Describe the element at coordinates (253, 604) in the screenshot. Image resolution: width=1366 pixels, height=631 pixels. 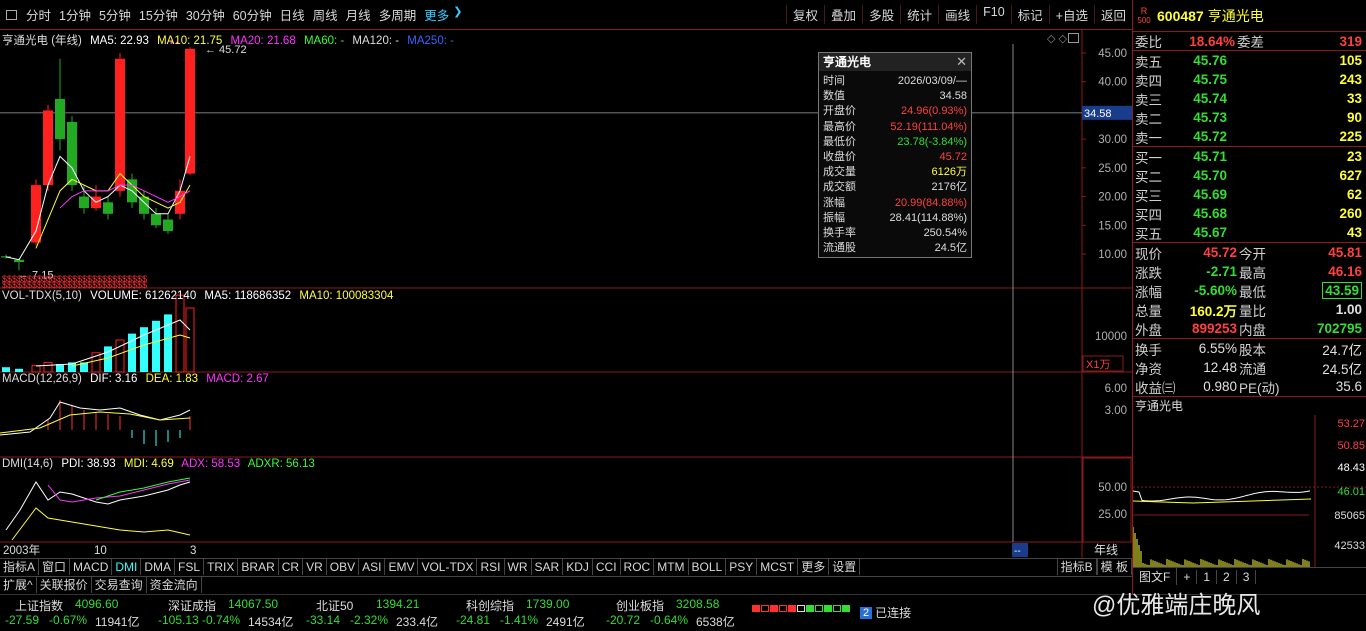
I see `index-value: 14067.50` at that location.